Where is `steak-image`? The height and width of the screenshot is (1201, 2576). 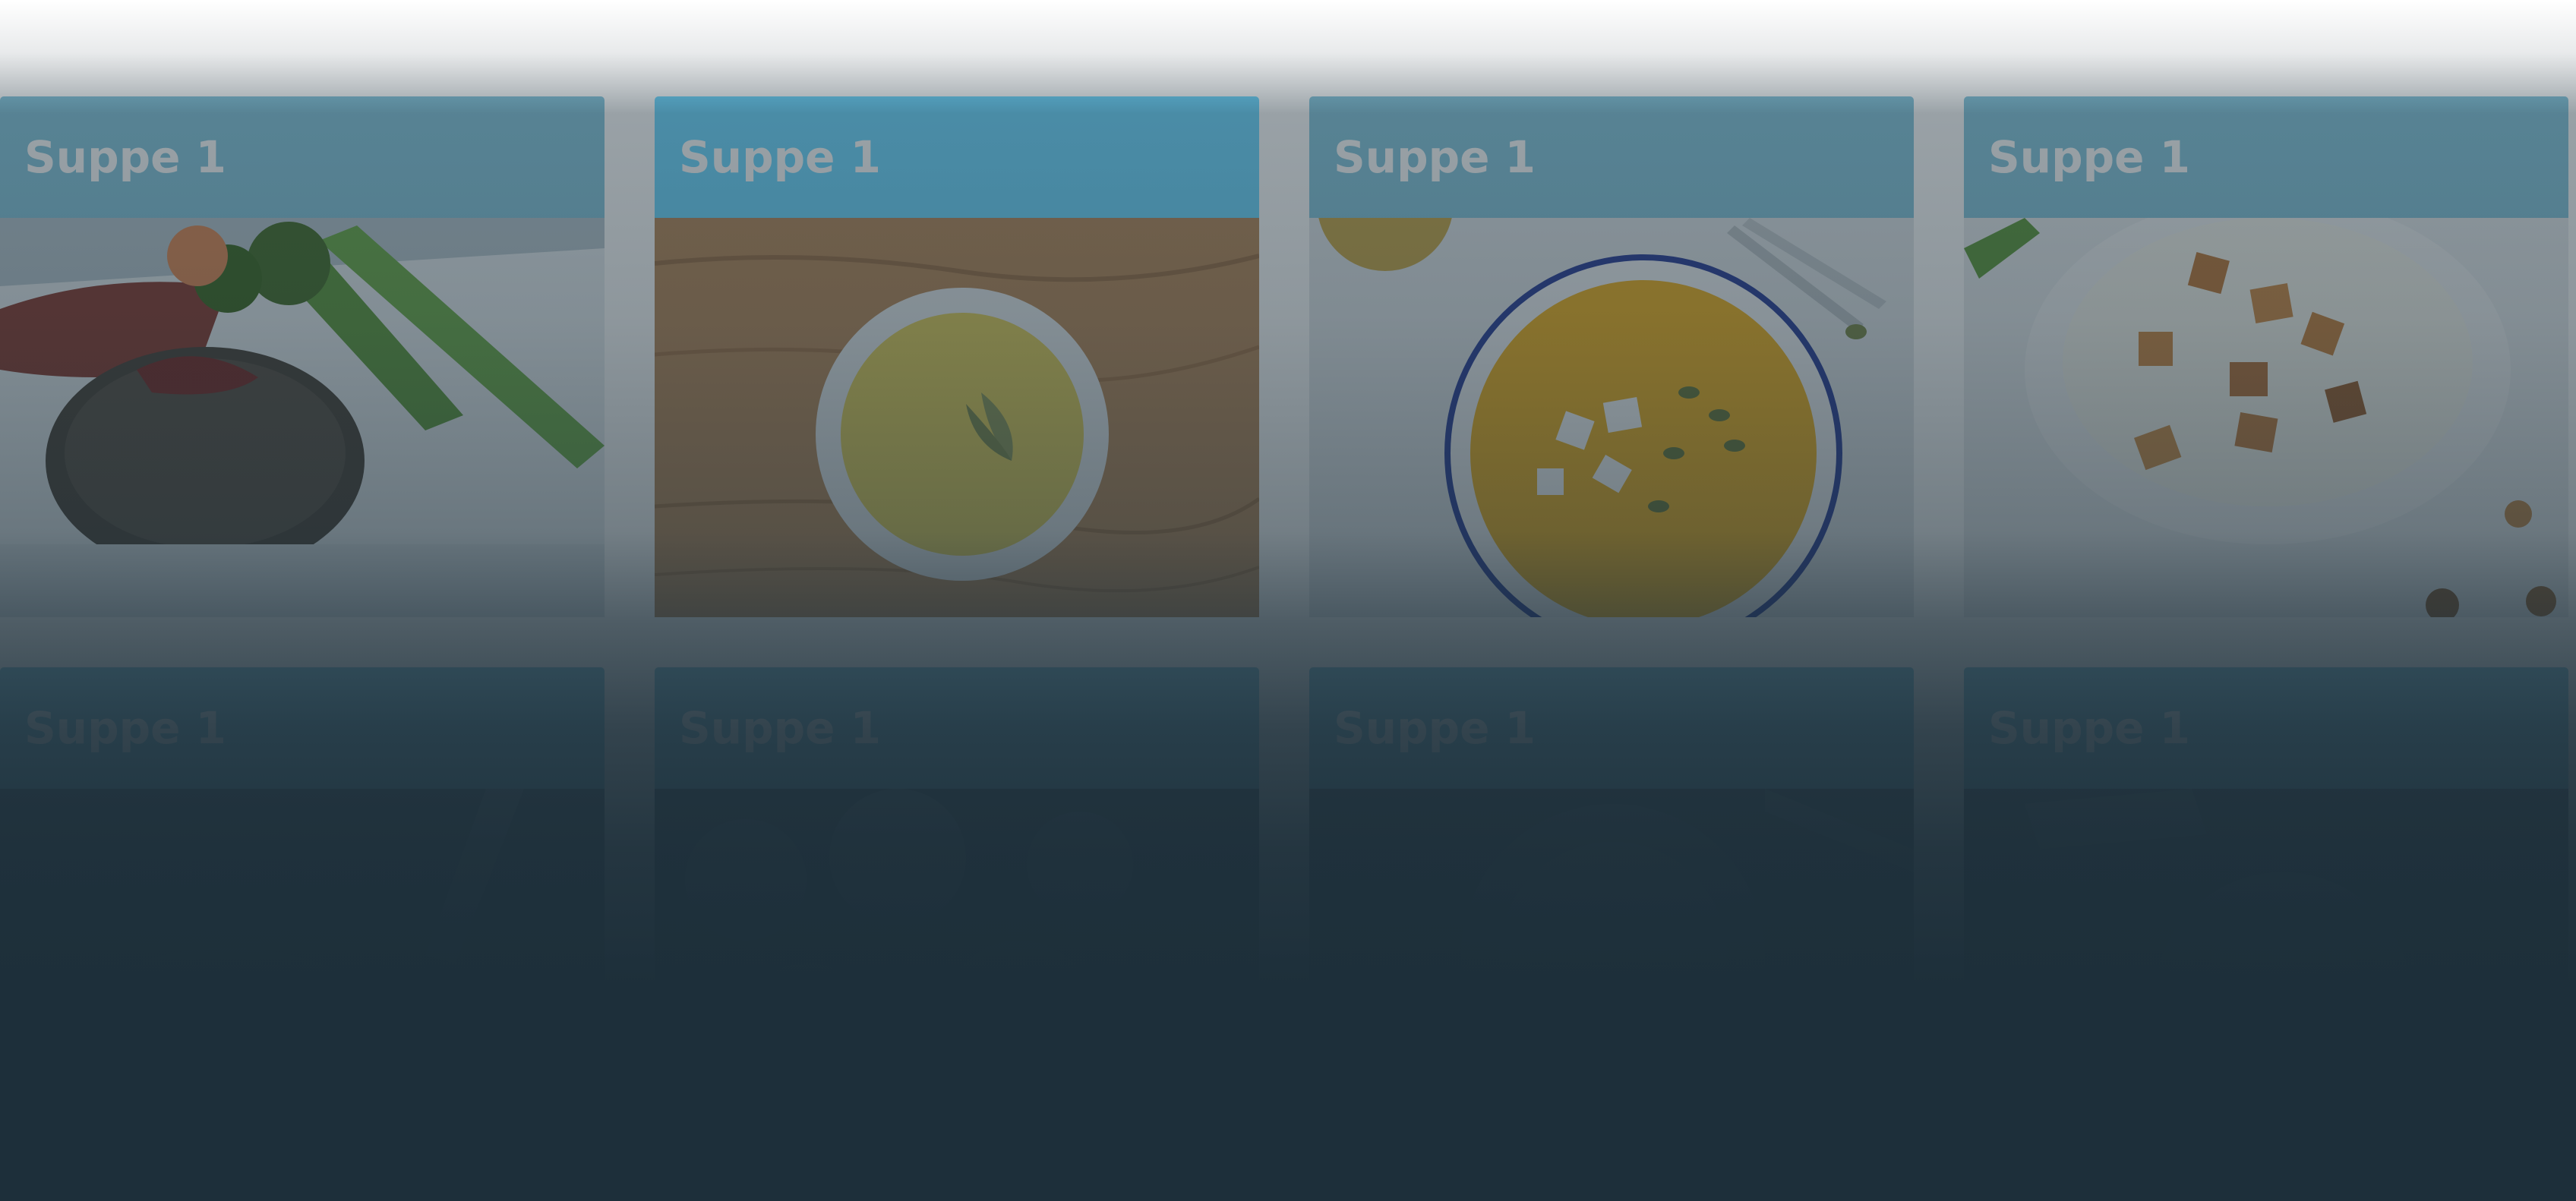
steak-image is located at coordinates (302, 418).